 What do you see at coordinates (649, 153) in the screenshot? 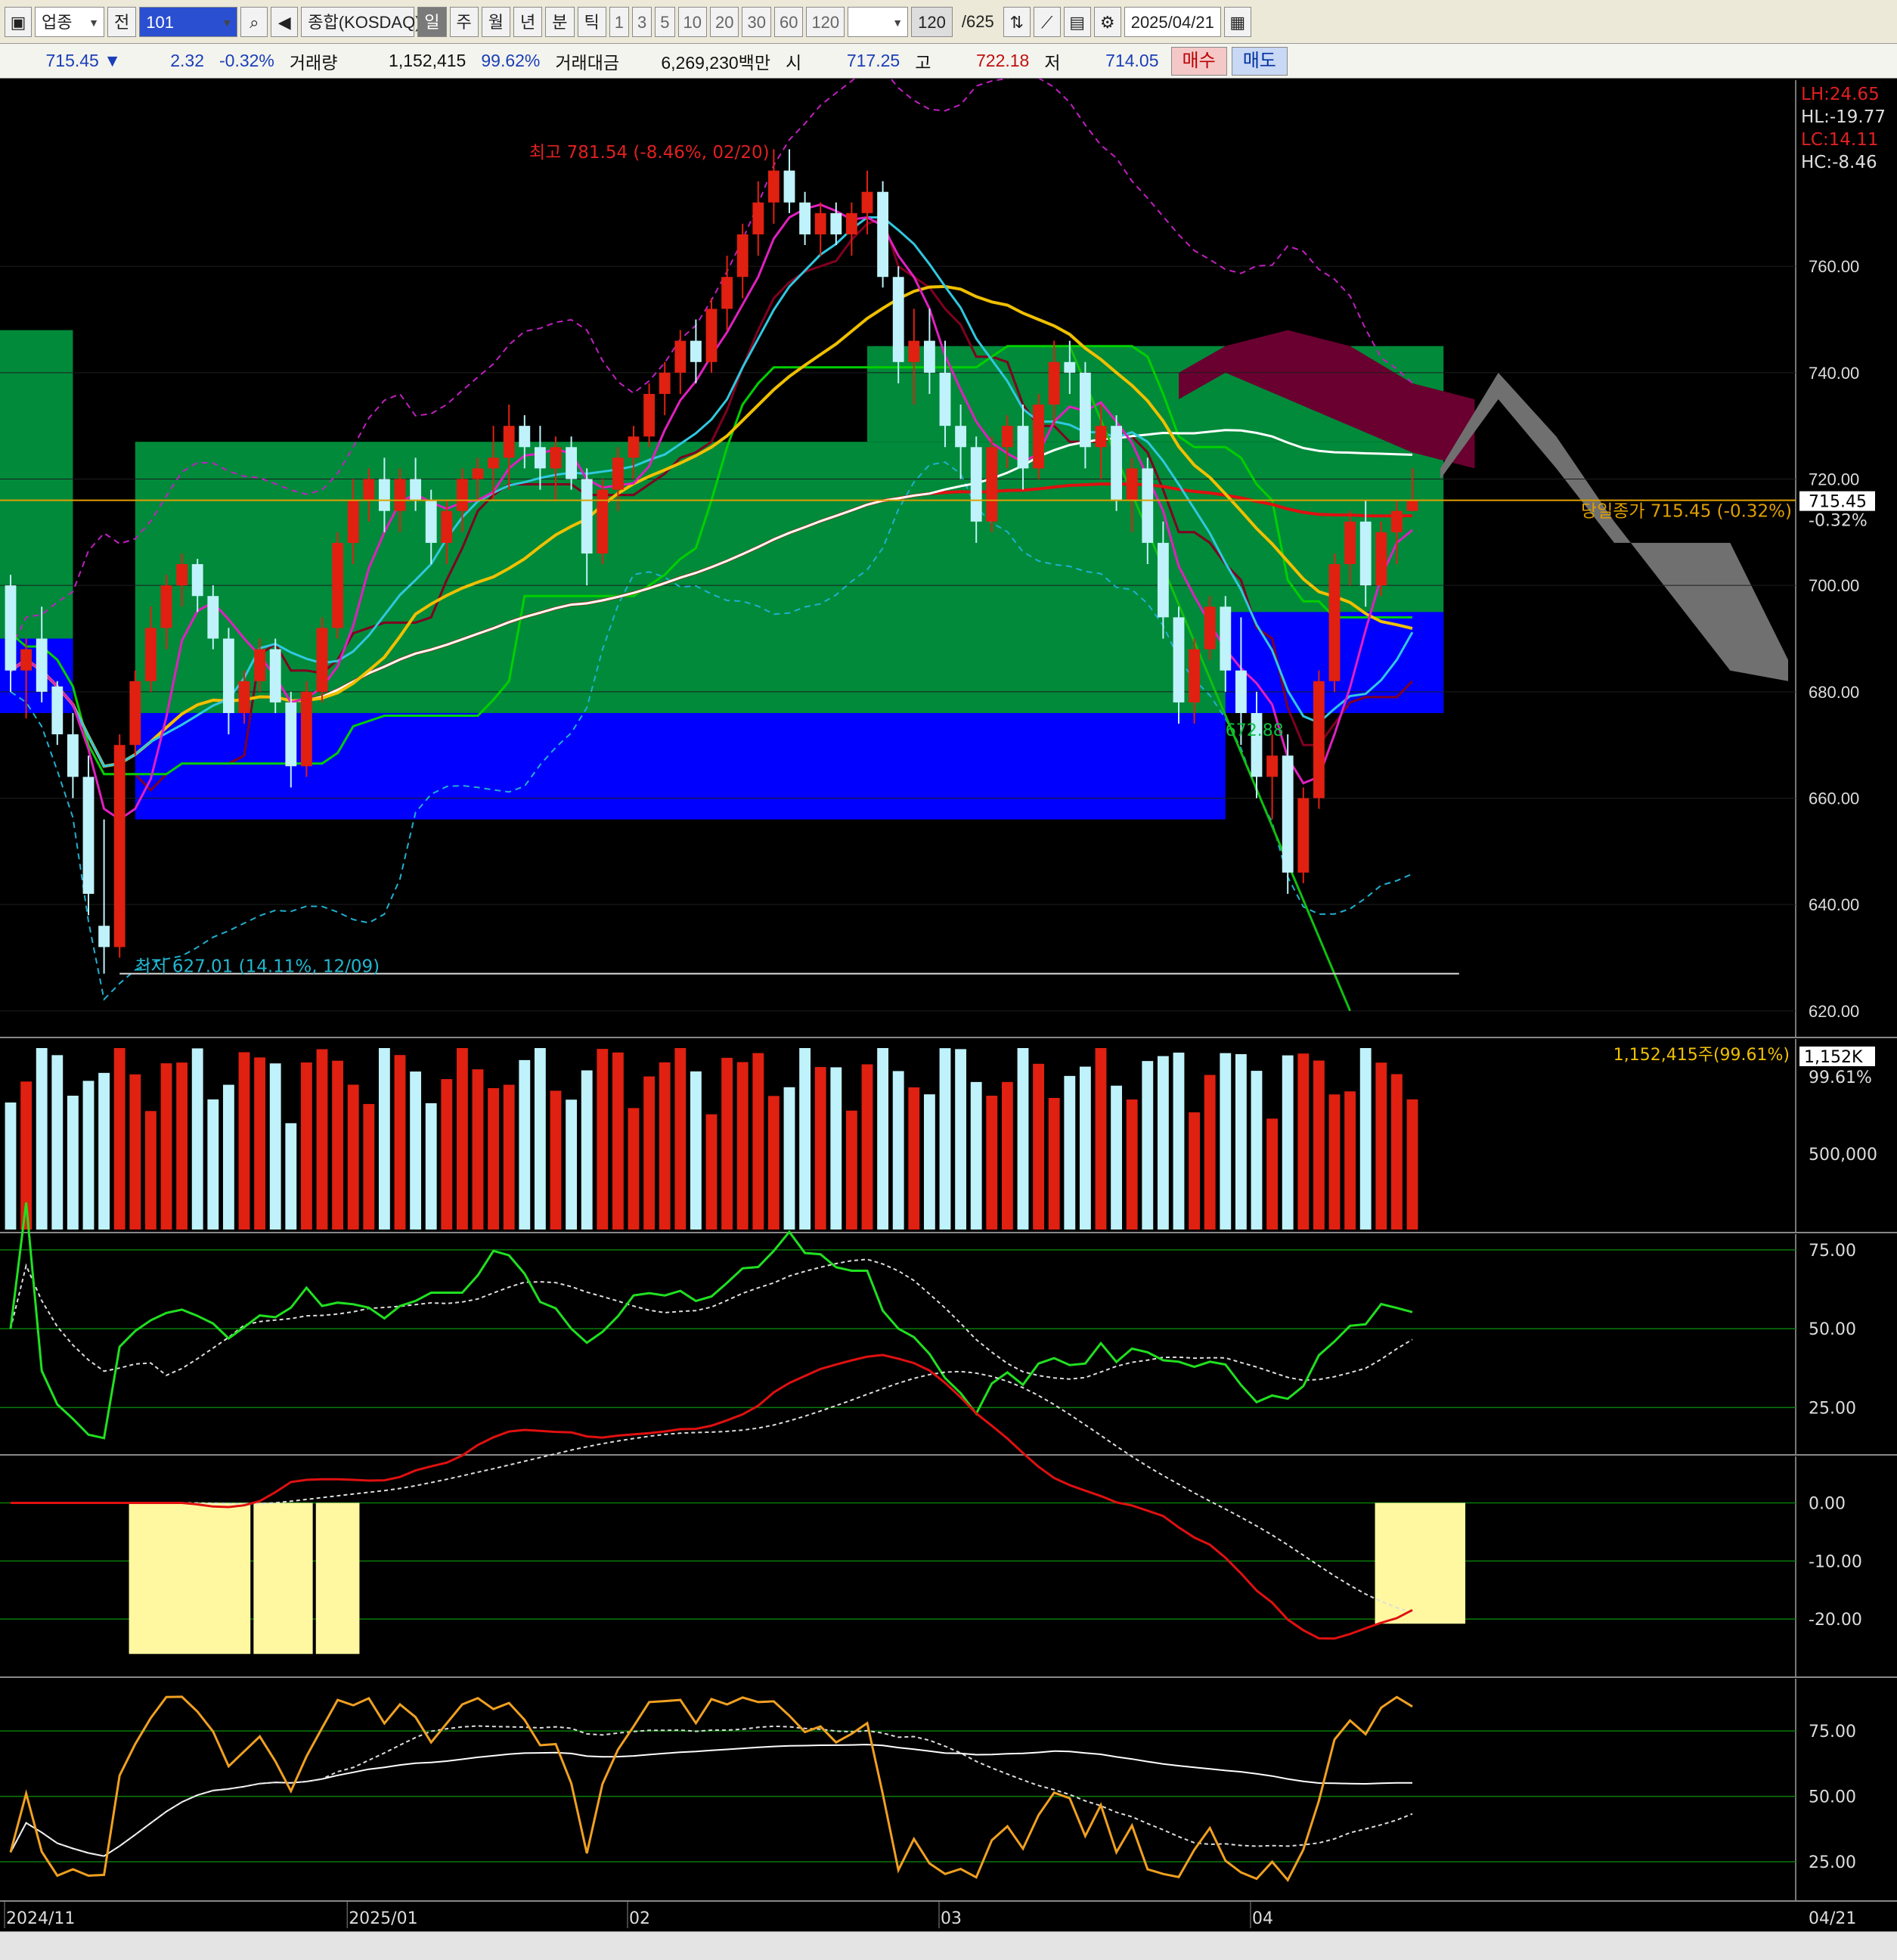
I see `high-annotation: 최고 781.54 (-8.46%, 02/20)` at bounding box center [649, 153].